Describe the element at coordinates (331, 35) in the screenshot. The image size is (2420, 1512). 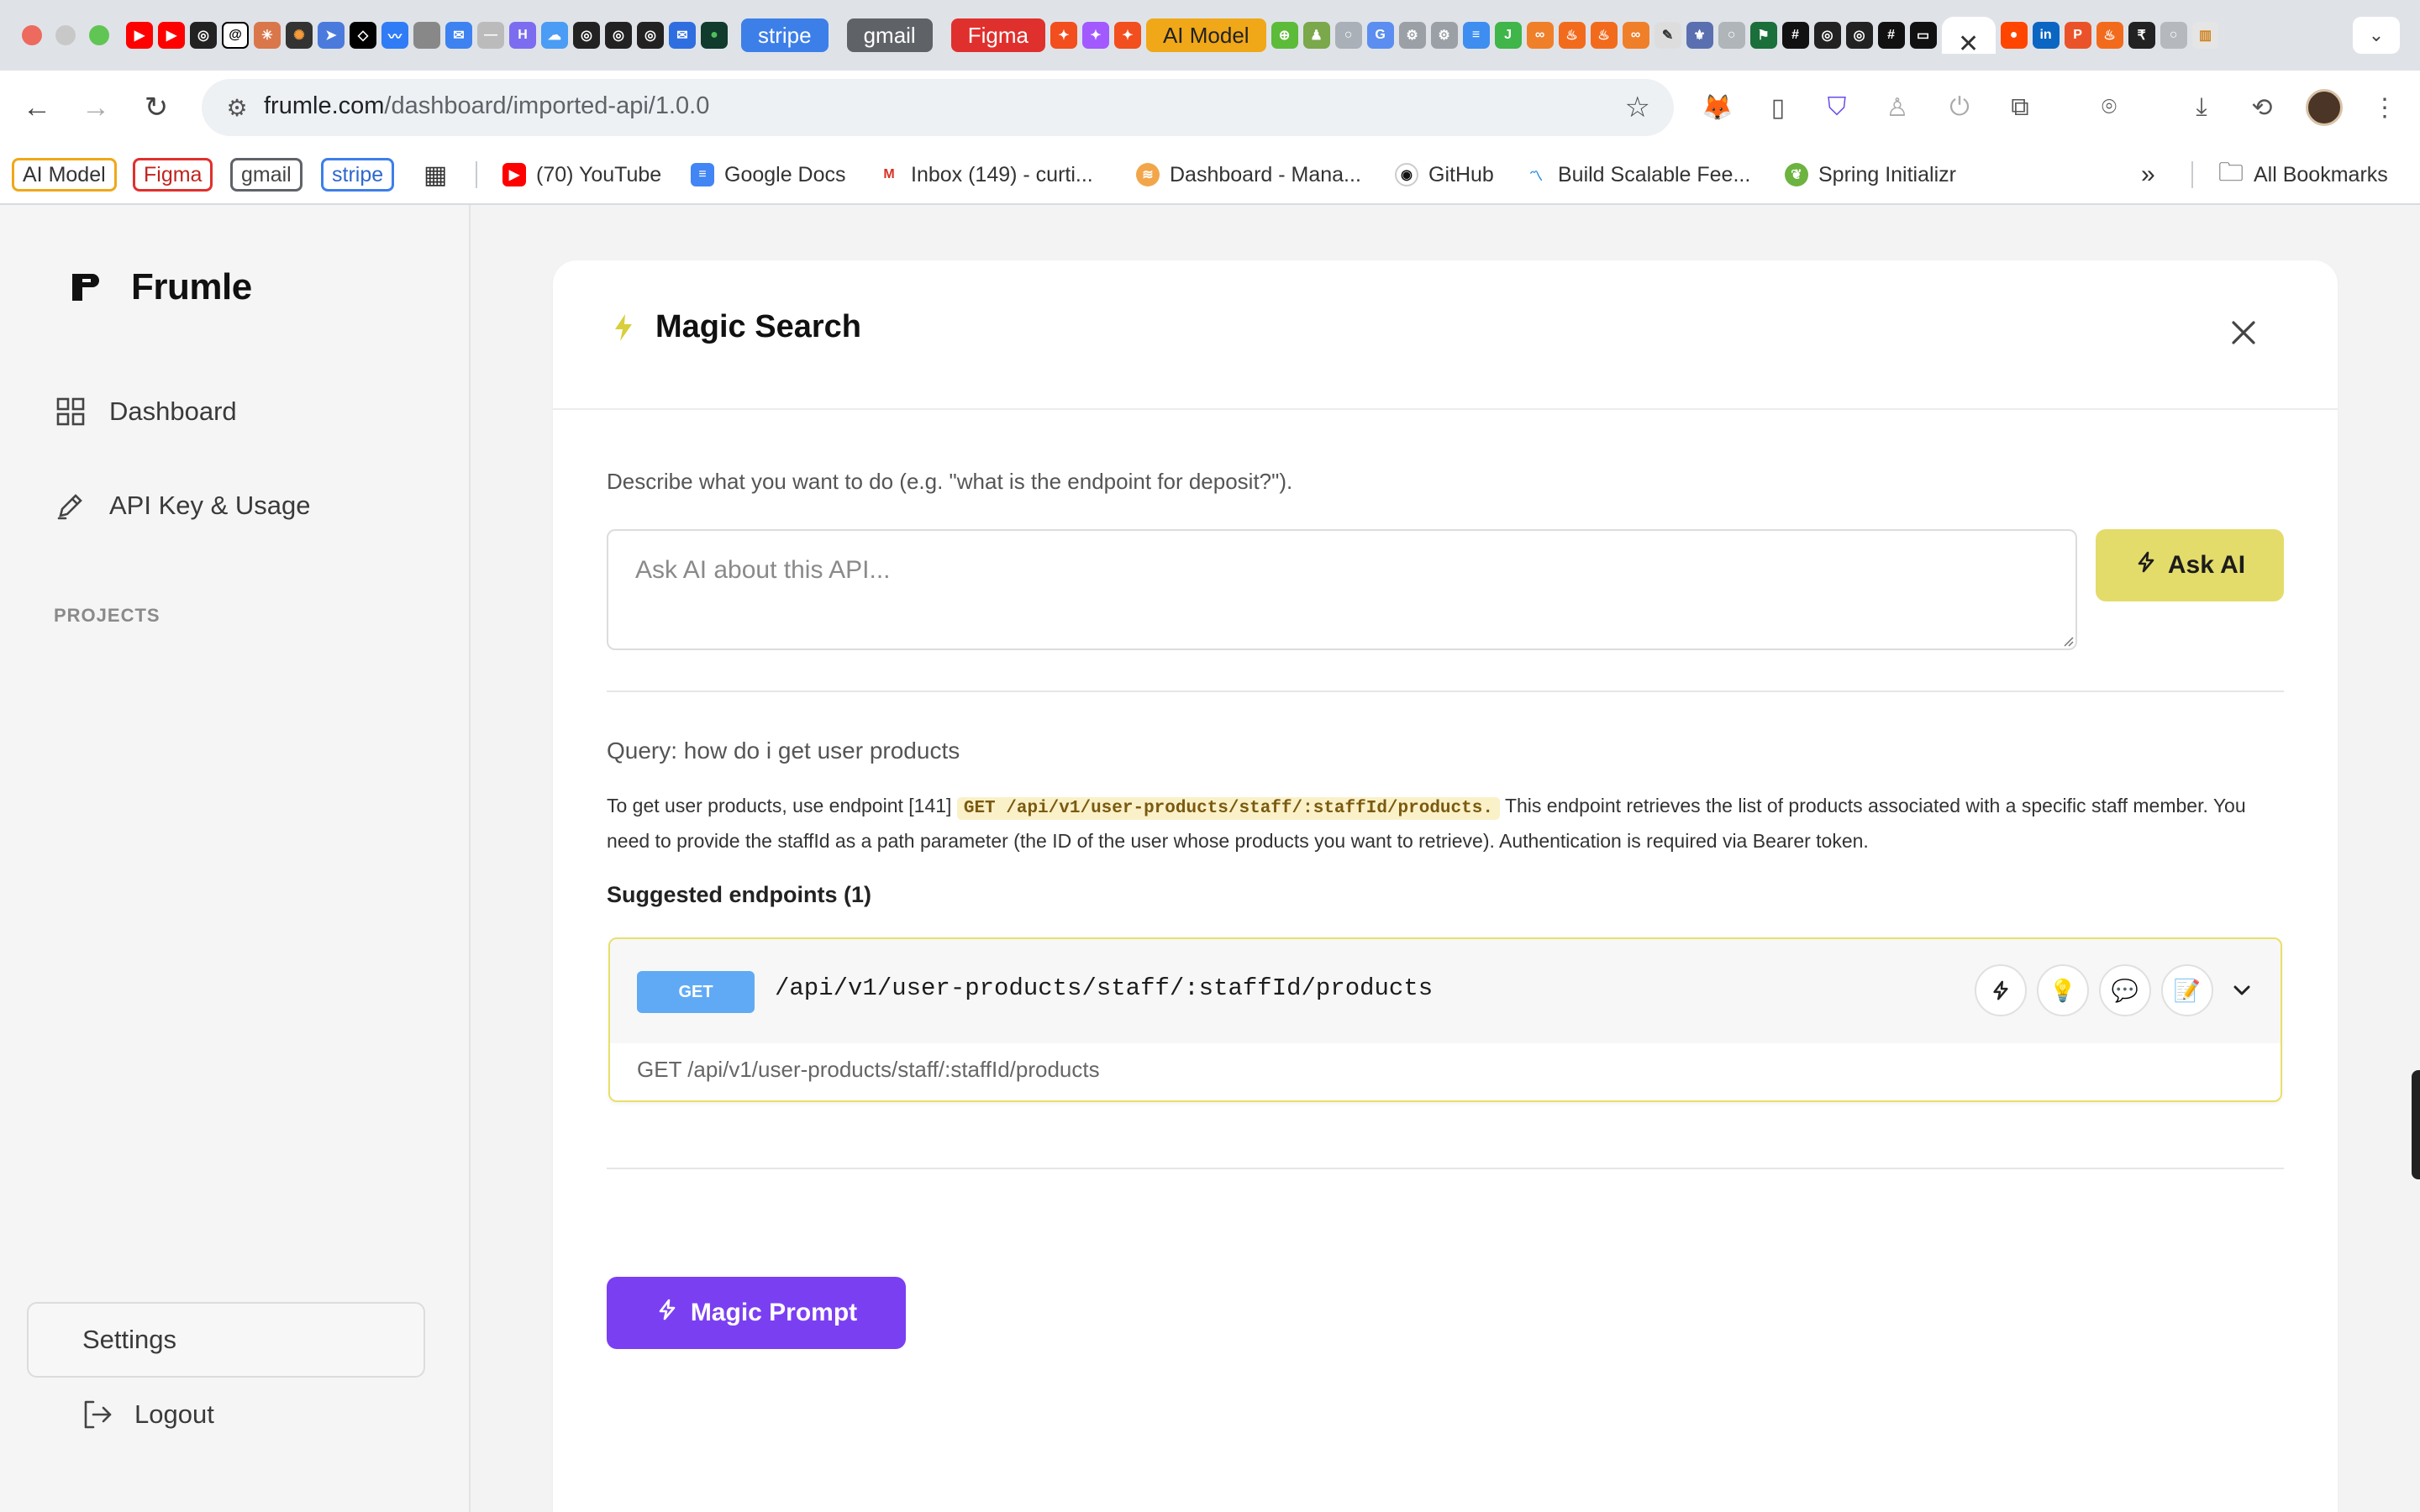
I see `spark-tab-icon: ➤` at that location.